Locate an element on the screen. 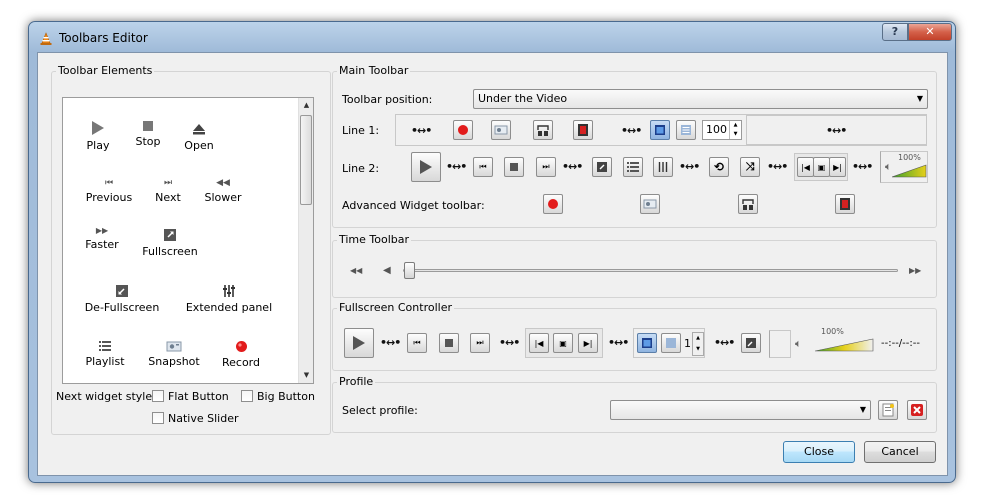  seek-slider-track is located at coordinates (650, 270).